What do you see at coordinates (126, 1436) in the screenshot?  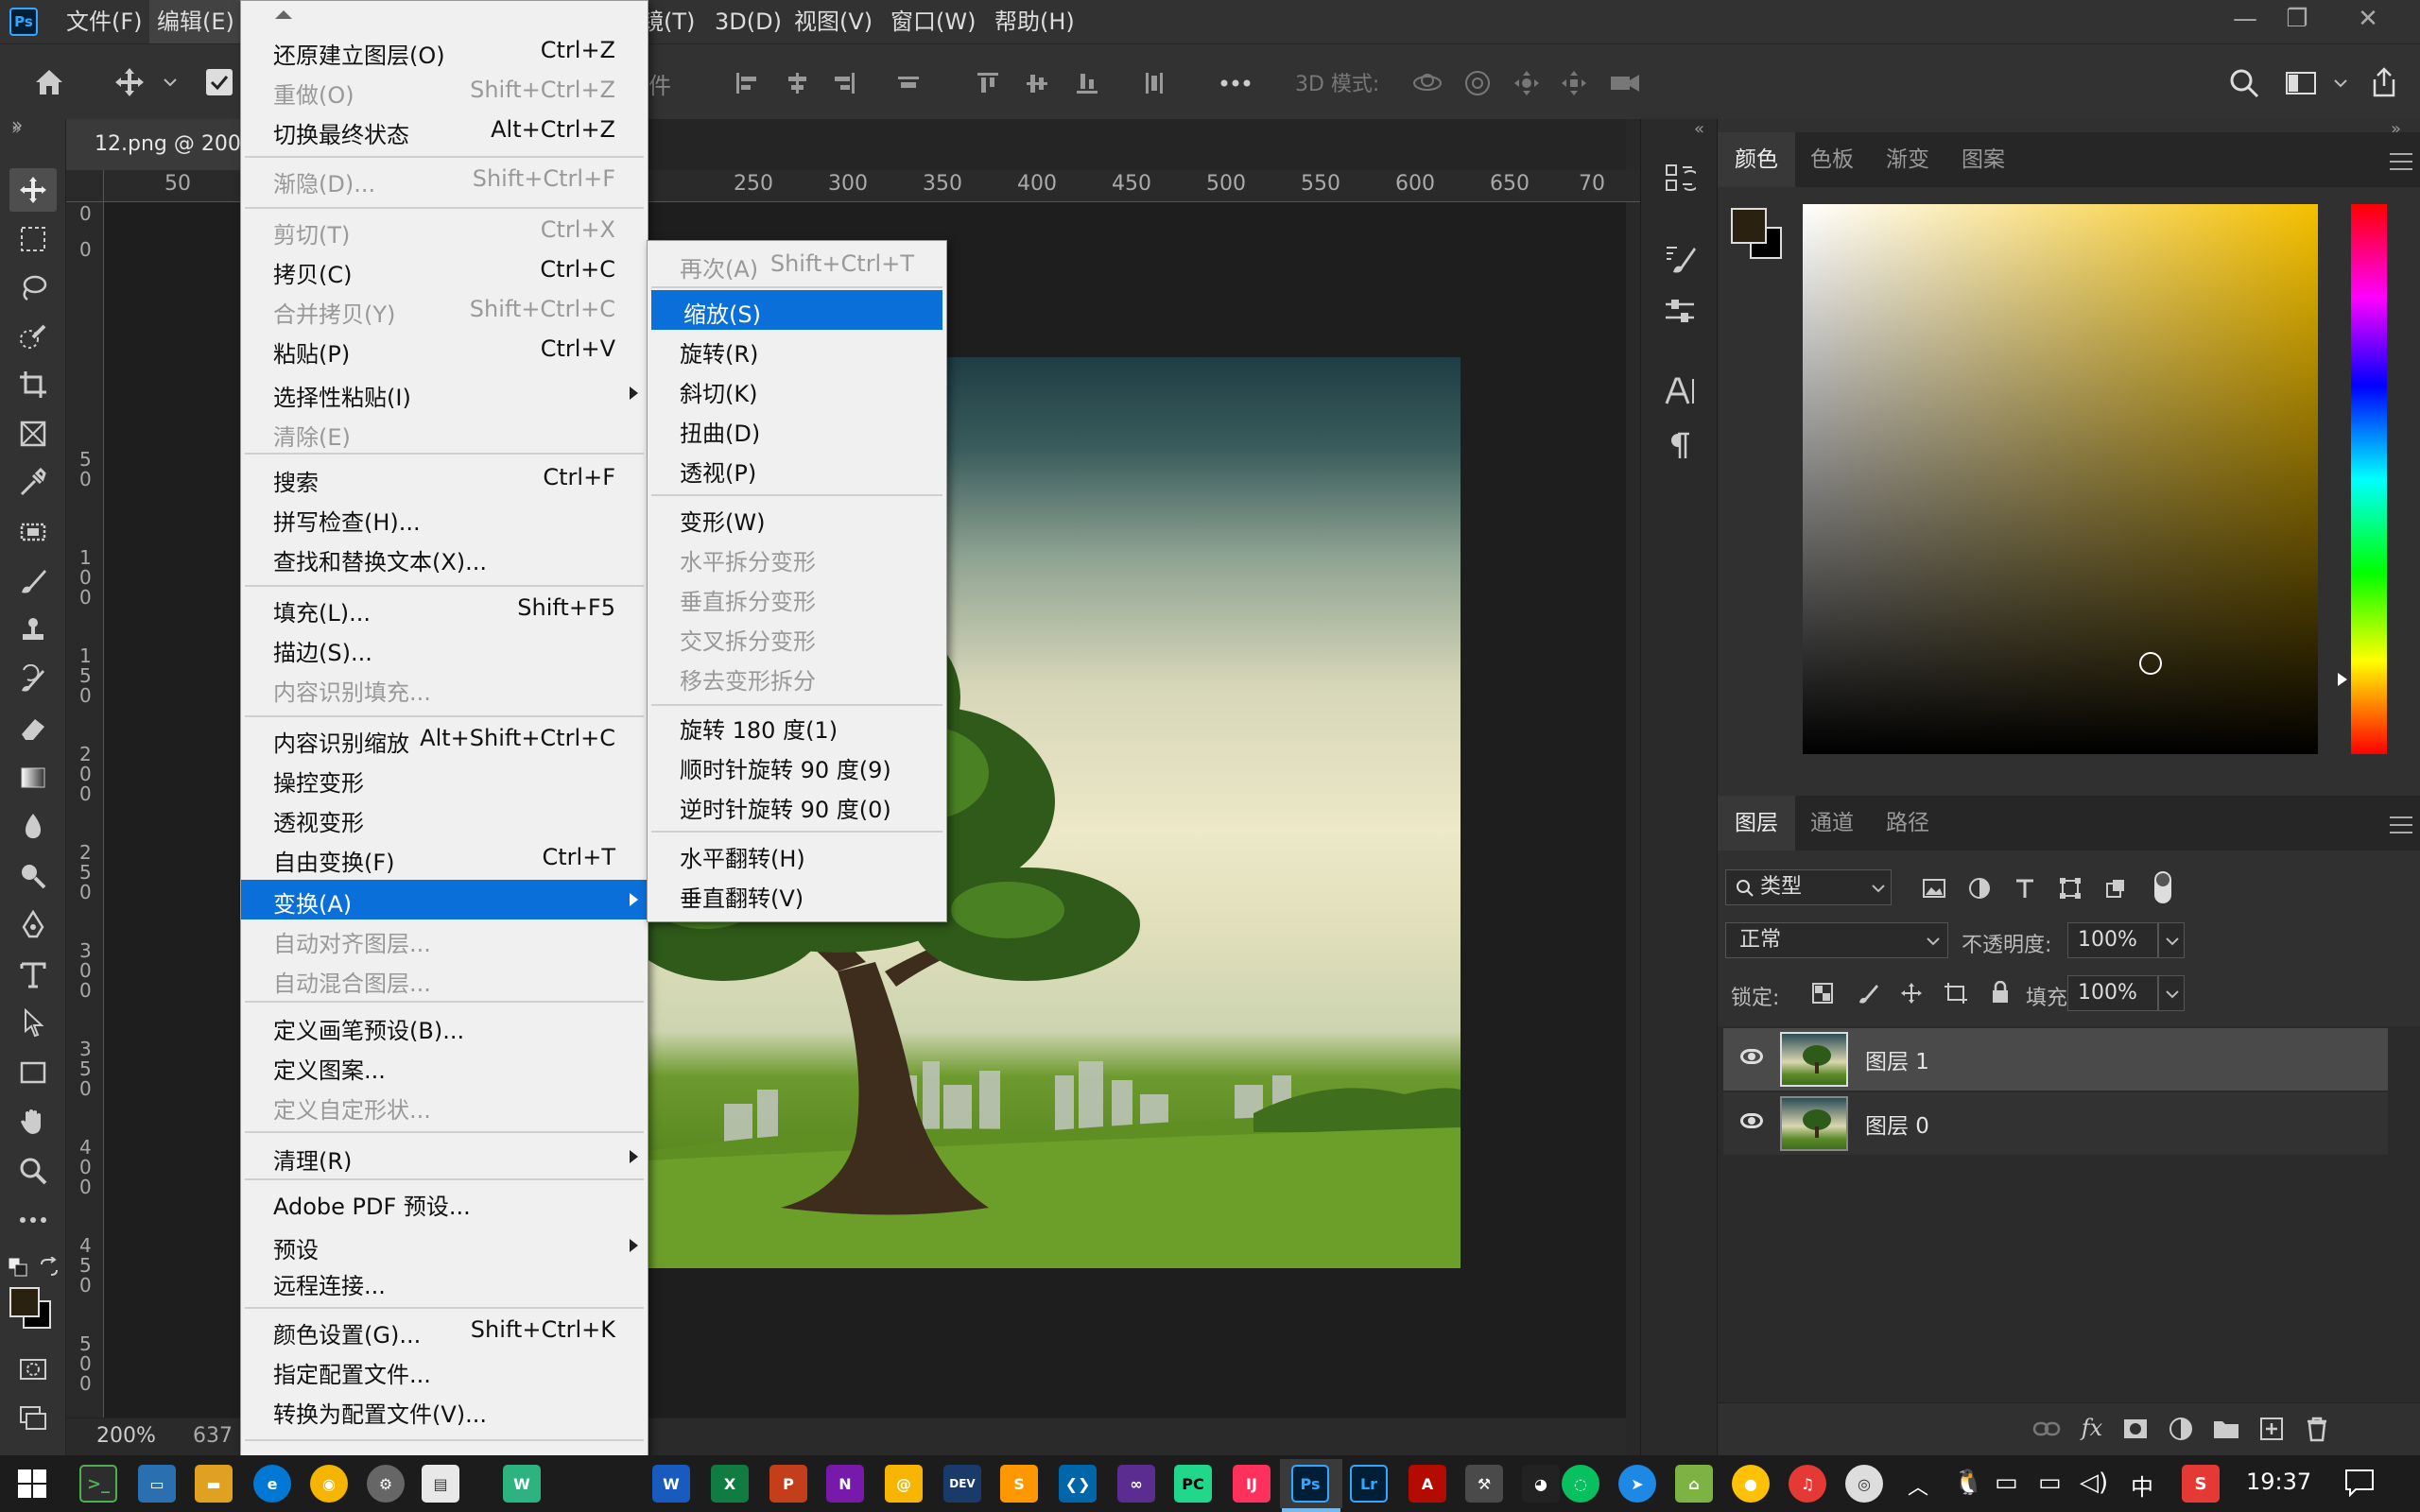 I see `zoom-level: 200%` at bounding box center [126, 1436].